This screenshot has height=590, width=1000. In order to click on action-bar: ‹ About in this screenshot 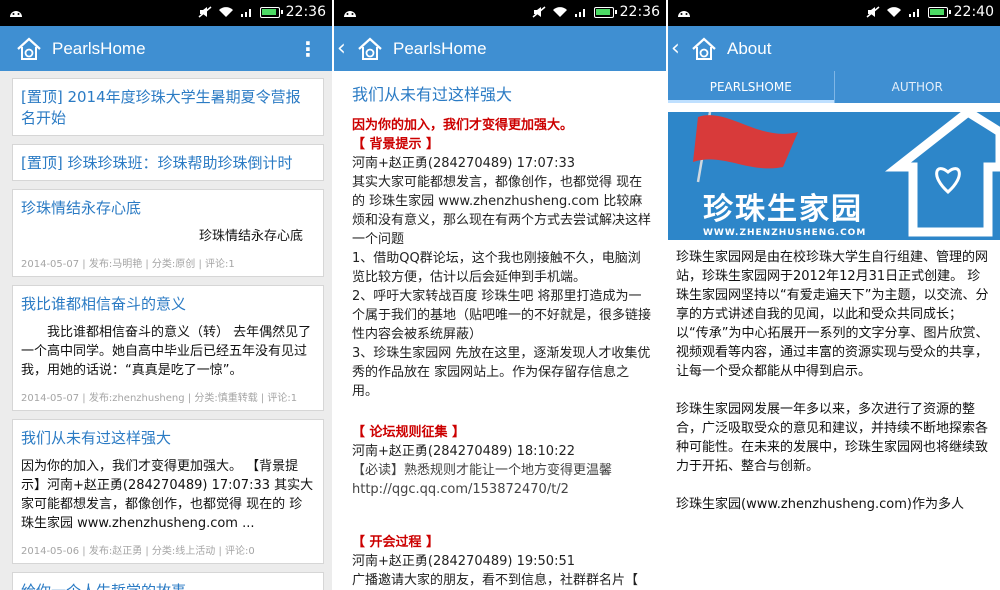, I will do `click(834, 48)`.